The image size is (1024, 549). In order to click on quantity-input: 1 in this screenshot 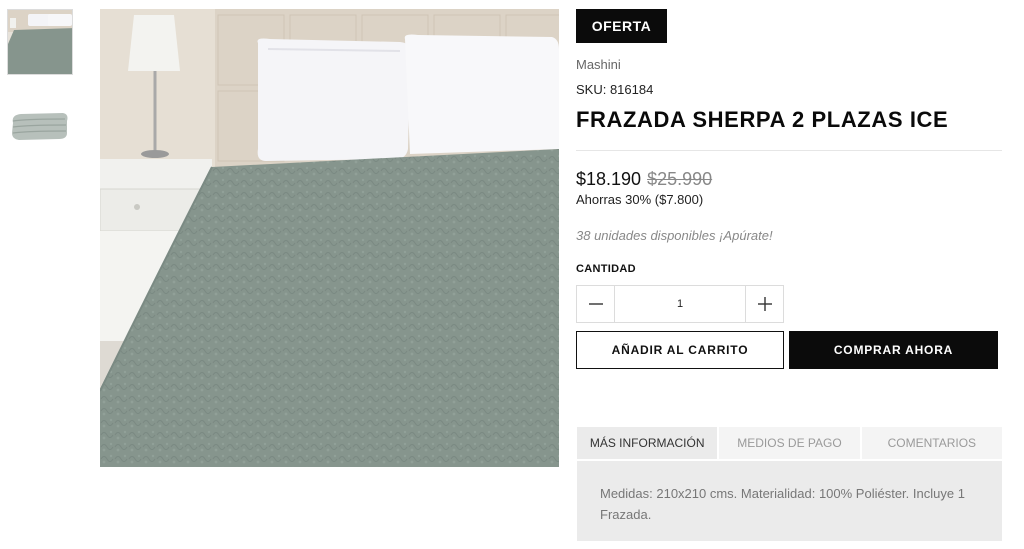, I will do `click(680, 304)`.